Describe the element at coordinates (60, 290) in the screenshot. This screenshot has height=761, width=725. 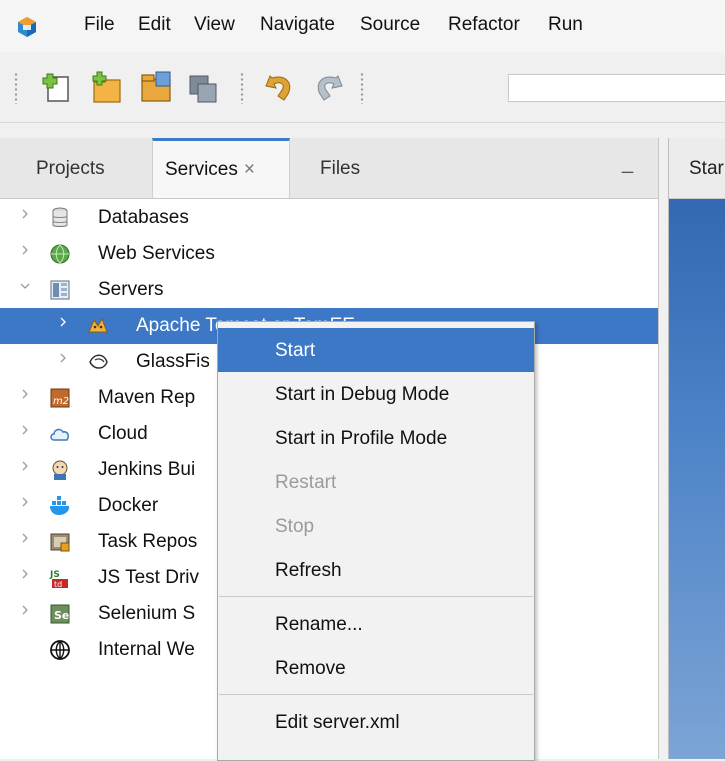
I see `servers-icon` at that location.